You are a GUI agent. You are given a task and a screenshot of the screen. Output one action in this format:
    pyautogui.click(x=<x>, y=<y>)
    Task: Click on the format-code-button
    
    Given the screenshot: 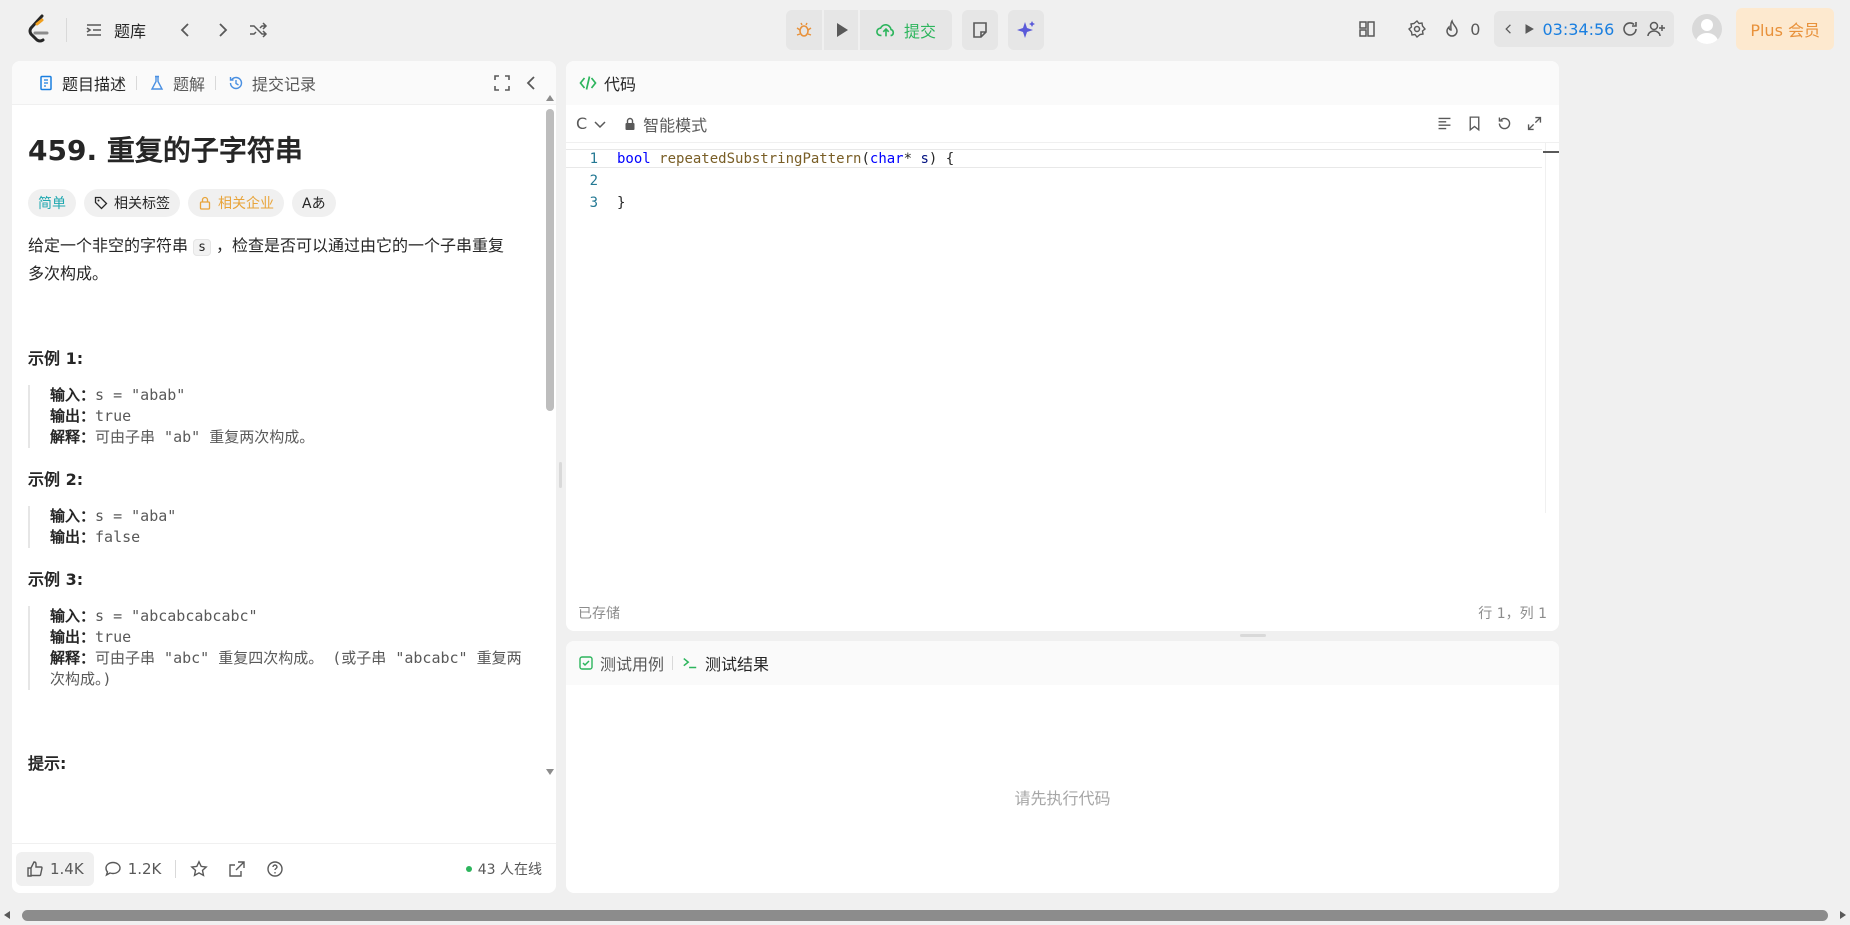 What is the action you would take?
    pyautogui.click(x=1444, y=124)
    